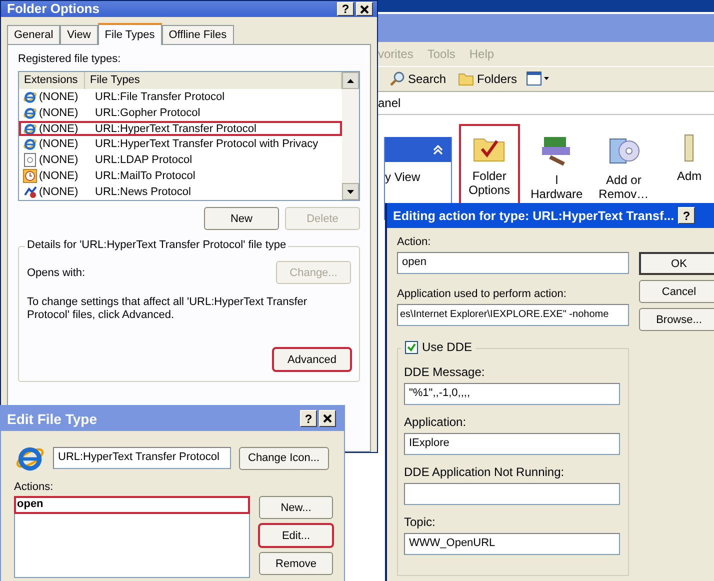 The image size is (714, 581). What do you see at coordinates (512, 494) in the screenshot?
I see `text-field` at bounding box center [512, 494].